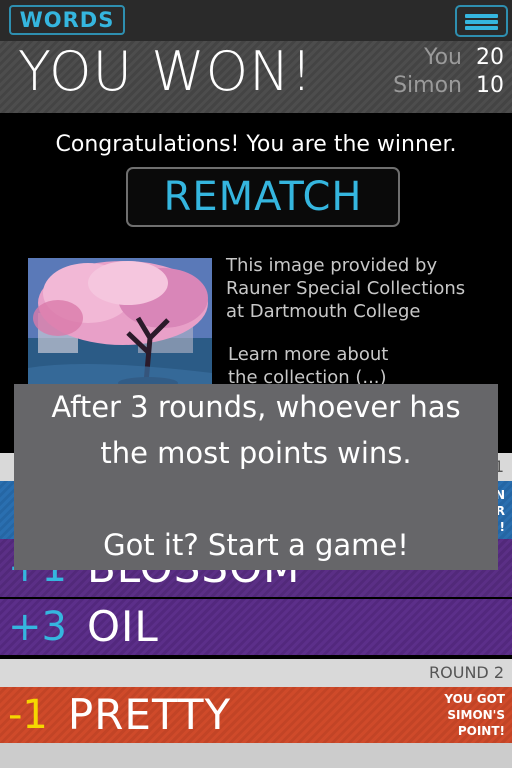  Describe the element at coordinates (166, 71) in the screenshot. I see `result-headline: YOU WON!` at that location.